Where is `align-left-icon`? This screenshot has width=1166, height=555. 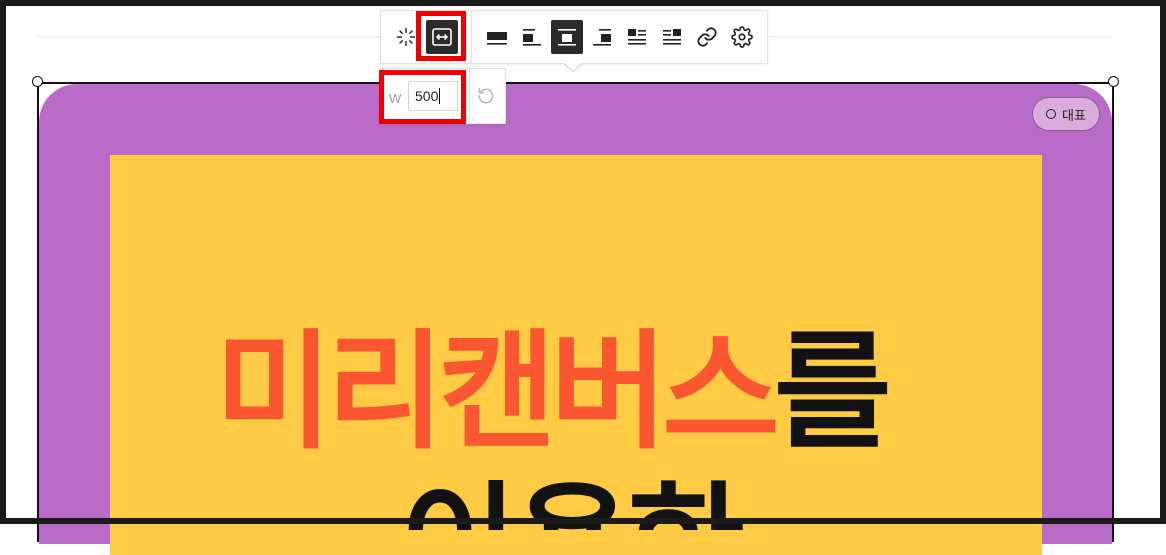 align-left-icon is located at coordinates (532, 37).